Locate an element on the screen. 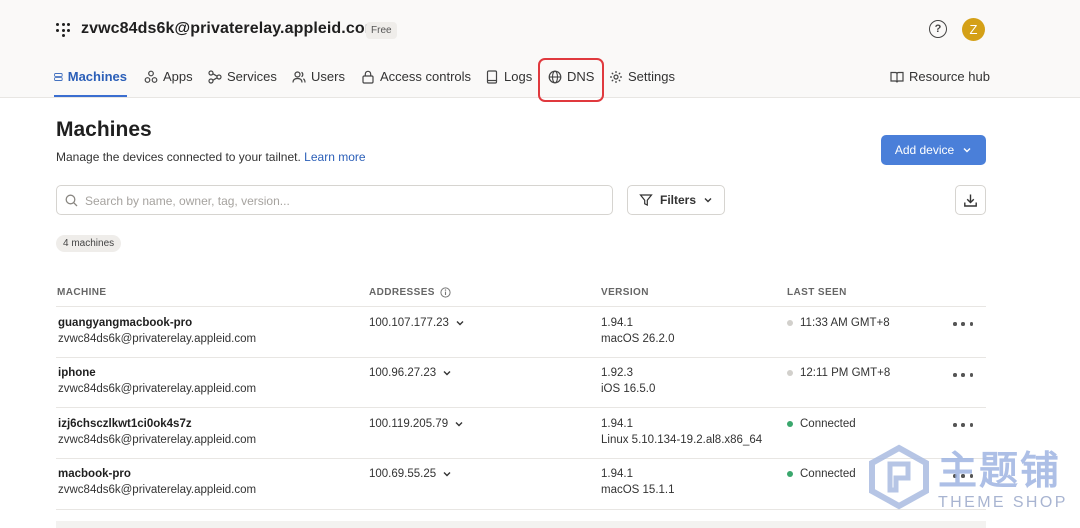 The height and width of the screenshot is (528, 1080). download-icon is located at coordinates (970, 200).